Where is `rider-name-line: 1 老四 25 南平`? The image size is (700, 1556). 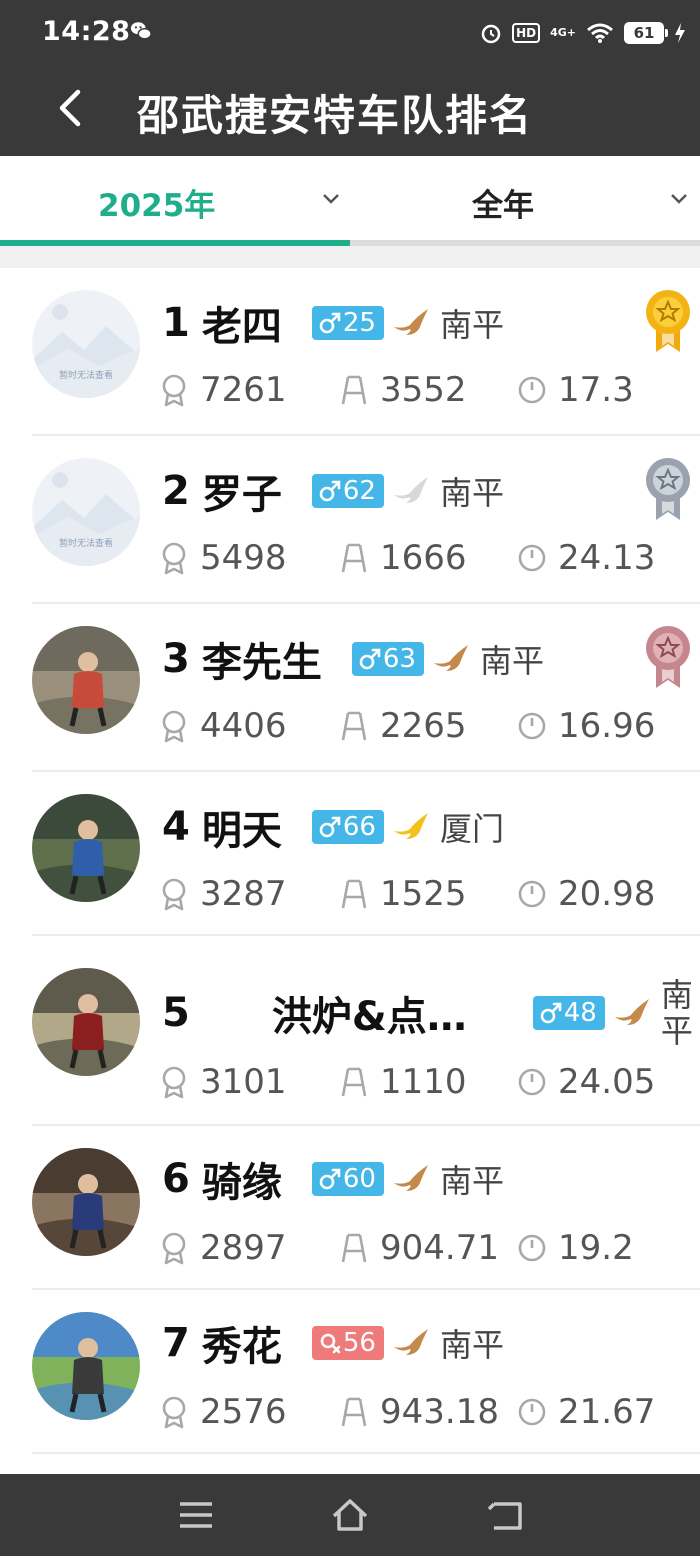
rider-name-line: 1 老四 25 南平 is located at coordinates (333, 324).